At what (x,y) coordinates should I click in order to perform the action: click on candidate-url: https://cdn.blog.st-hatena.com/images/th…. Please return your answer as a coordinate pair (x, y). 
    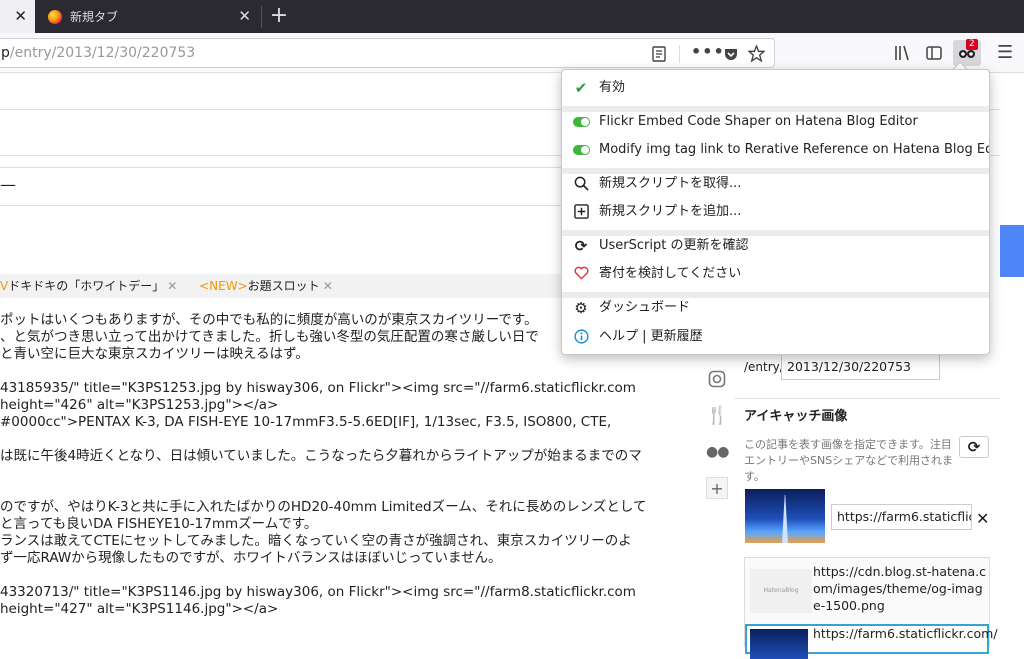
    Looking at the image, I should click on (899, 588).